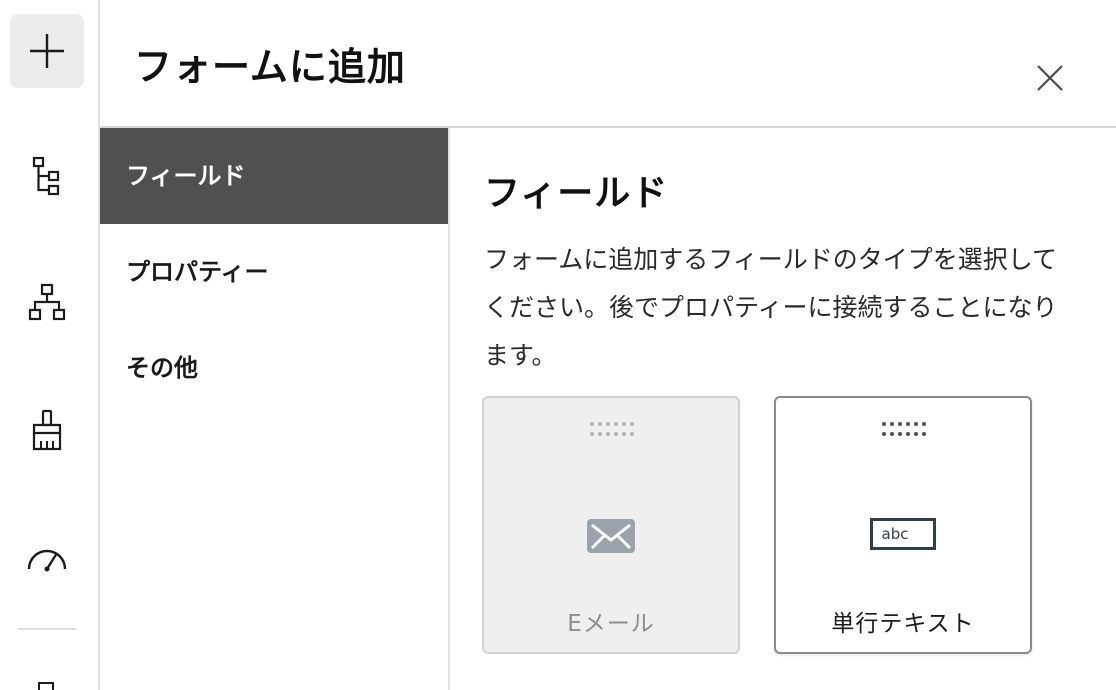 The width and height of the screenshot is (1116, 690). I want to click on close-icon, so click(1050, 80).